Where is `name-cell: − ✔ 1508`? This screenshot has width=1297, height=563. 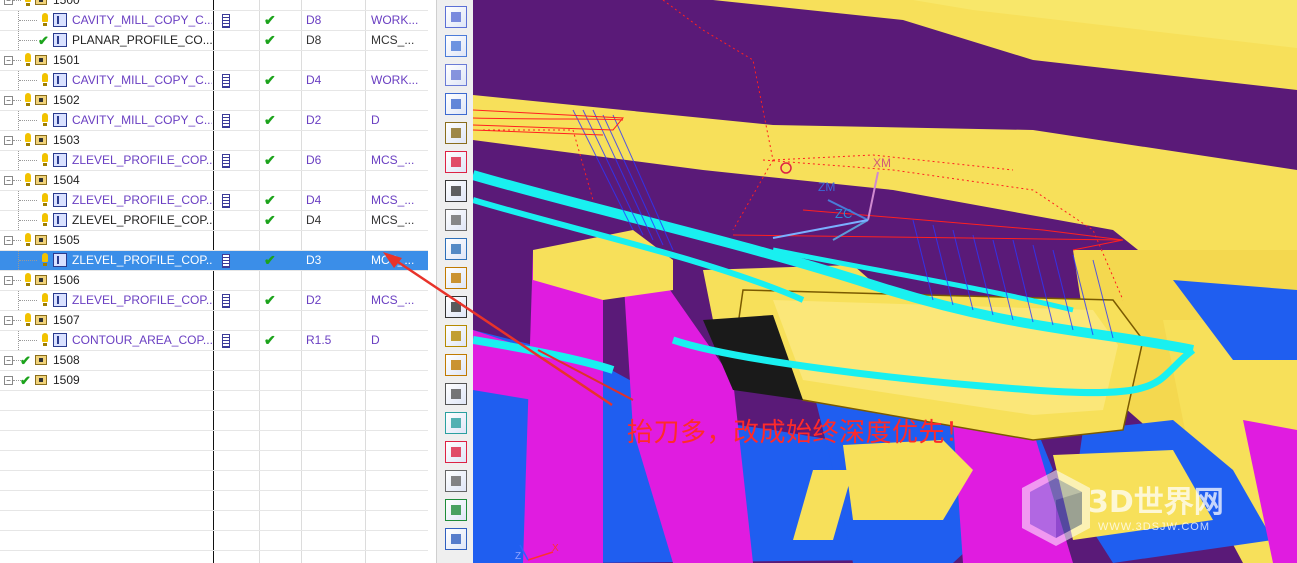
name-cell: − ✔ 1508 is located at coordinates (106, 360).